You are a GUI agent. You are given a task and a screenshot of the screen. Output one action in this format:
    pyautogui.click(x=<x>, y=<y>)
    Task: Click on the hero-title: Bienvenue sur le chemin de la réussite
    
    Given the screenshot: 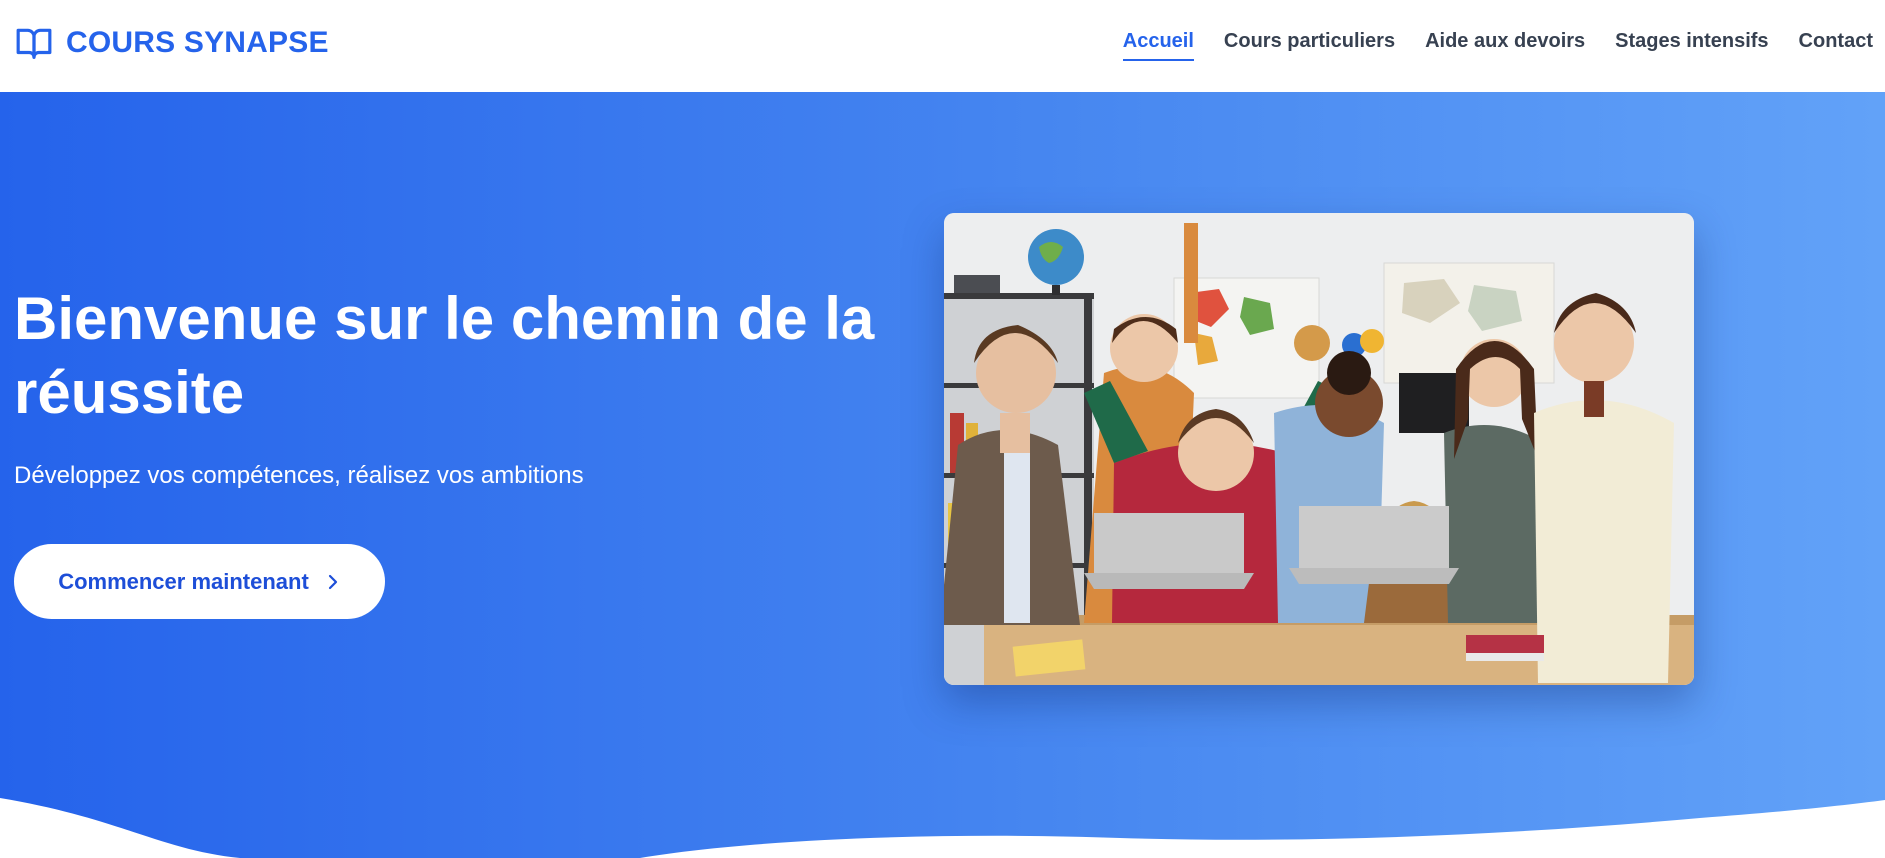 What is the action you would take?
    pyautogui.click(x=444, y=355)
    